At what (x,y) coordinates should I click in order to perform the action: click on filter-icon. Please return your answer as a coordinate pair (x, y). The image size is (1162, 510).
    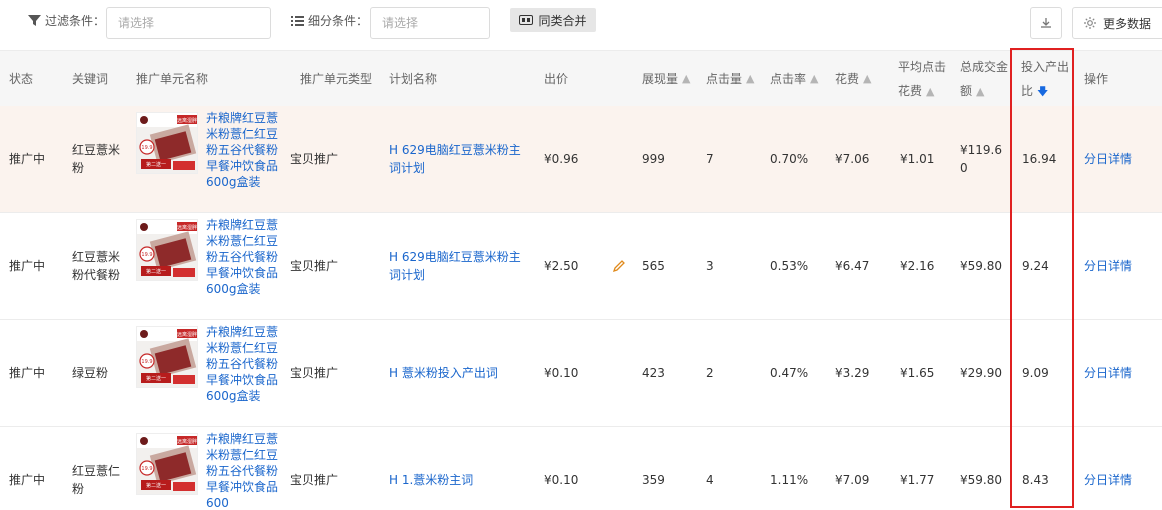
    Looking at the image, I should click on (34, 20).